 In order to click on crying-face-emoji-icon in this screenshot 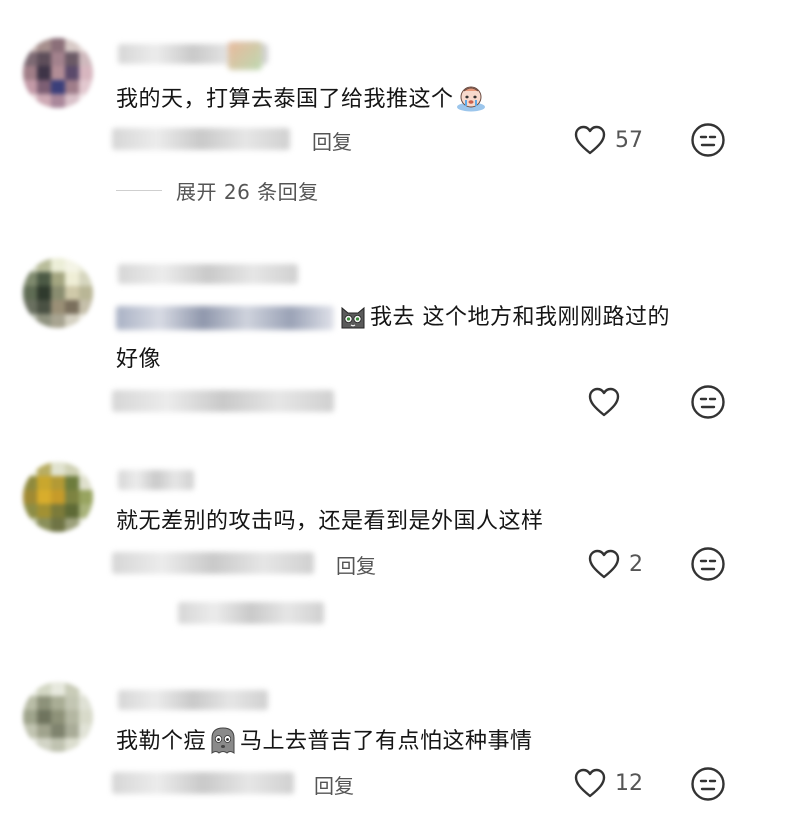, I will do `click(470, 99)`.